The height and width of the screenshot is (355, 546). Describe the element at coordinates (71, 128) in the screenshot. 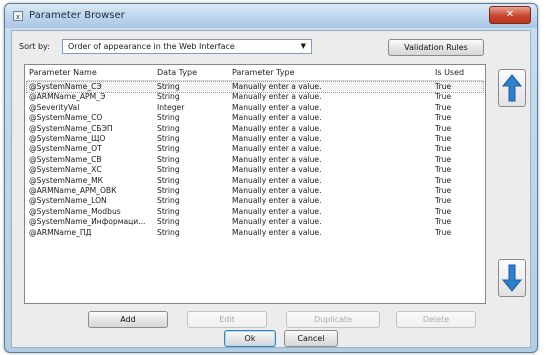

I see `cell-parameter-name: @SystemName_СБЭП` at that location.